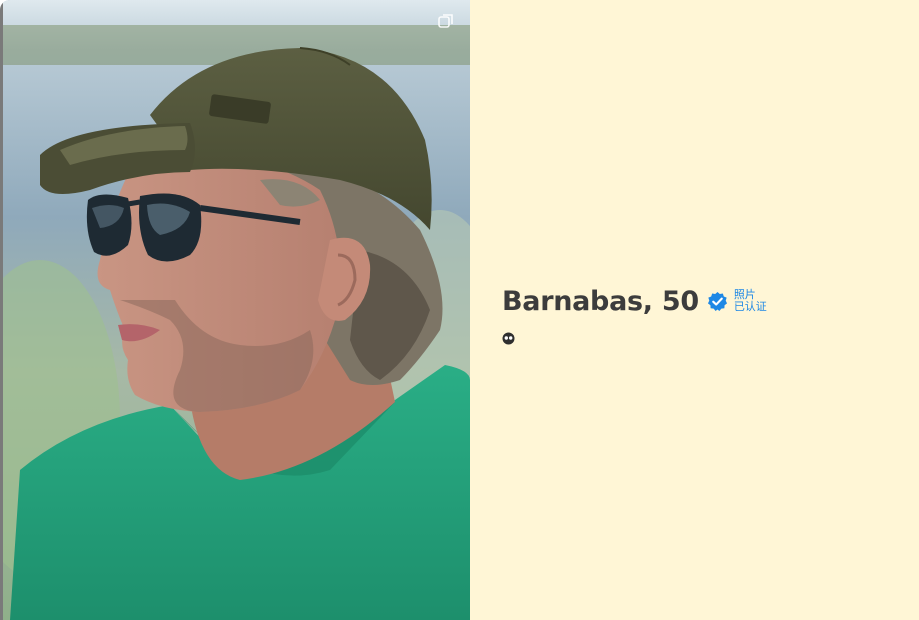  Describe the element at coordinates (717, 301) in the screenshot. I see `verified-check-icon` at that location.